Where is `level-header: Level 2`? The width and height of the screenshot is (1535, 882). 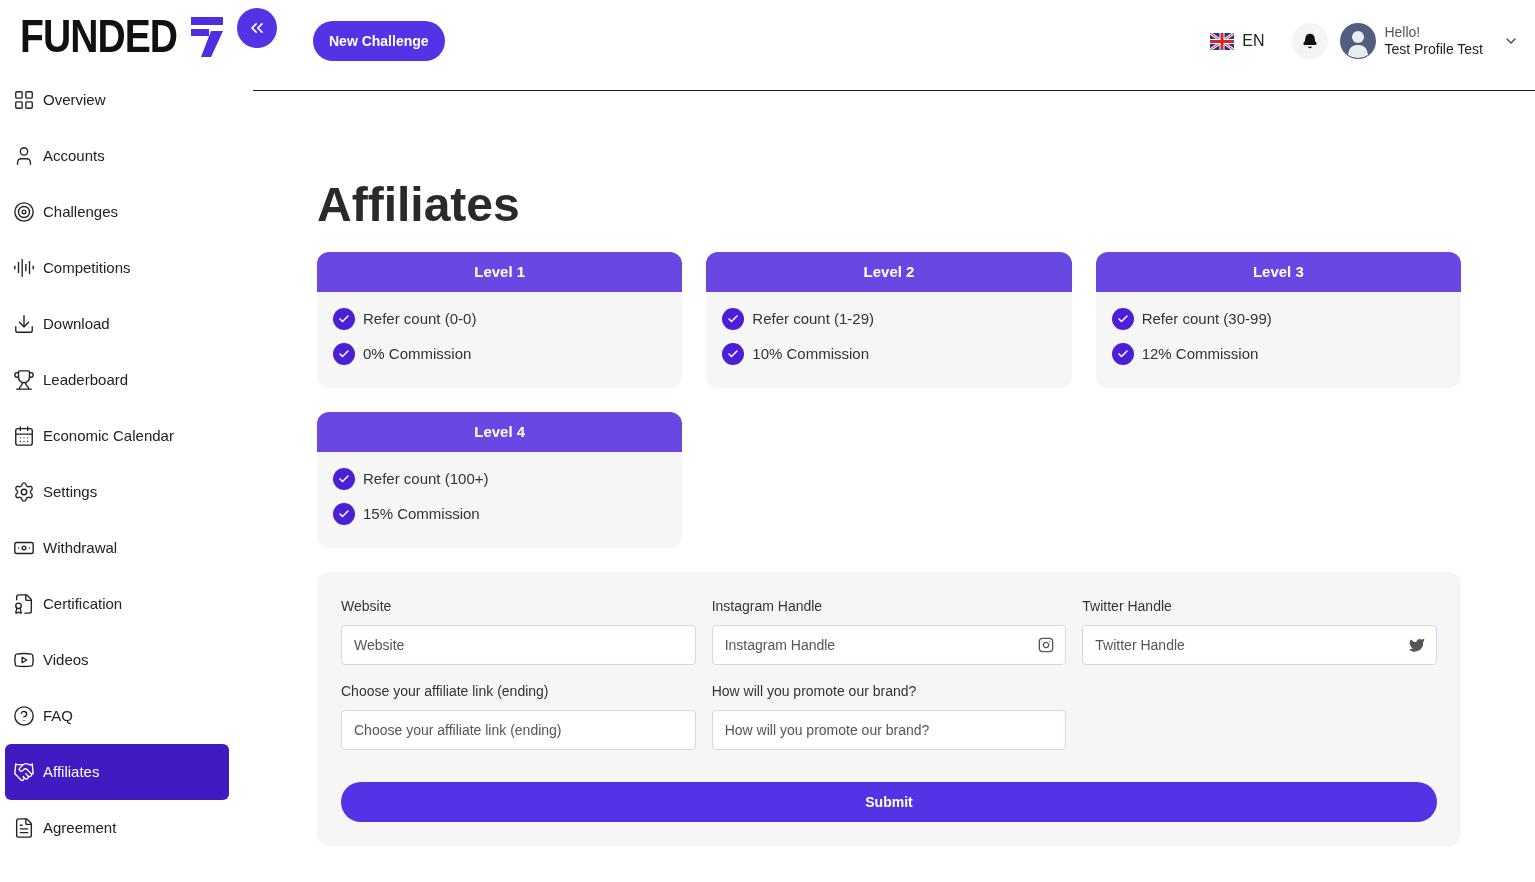
level-header: Level 2 is located at coordinates (889, 272).